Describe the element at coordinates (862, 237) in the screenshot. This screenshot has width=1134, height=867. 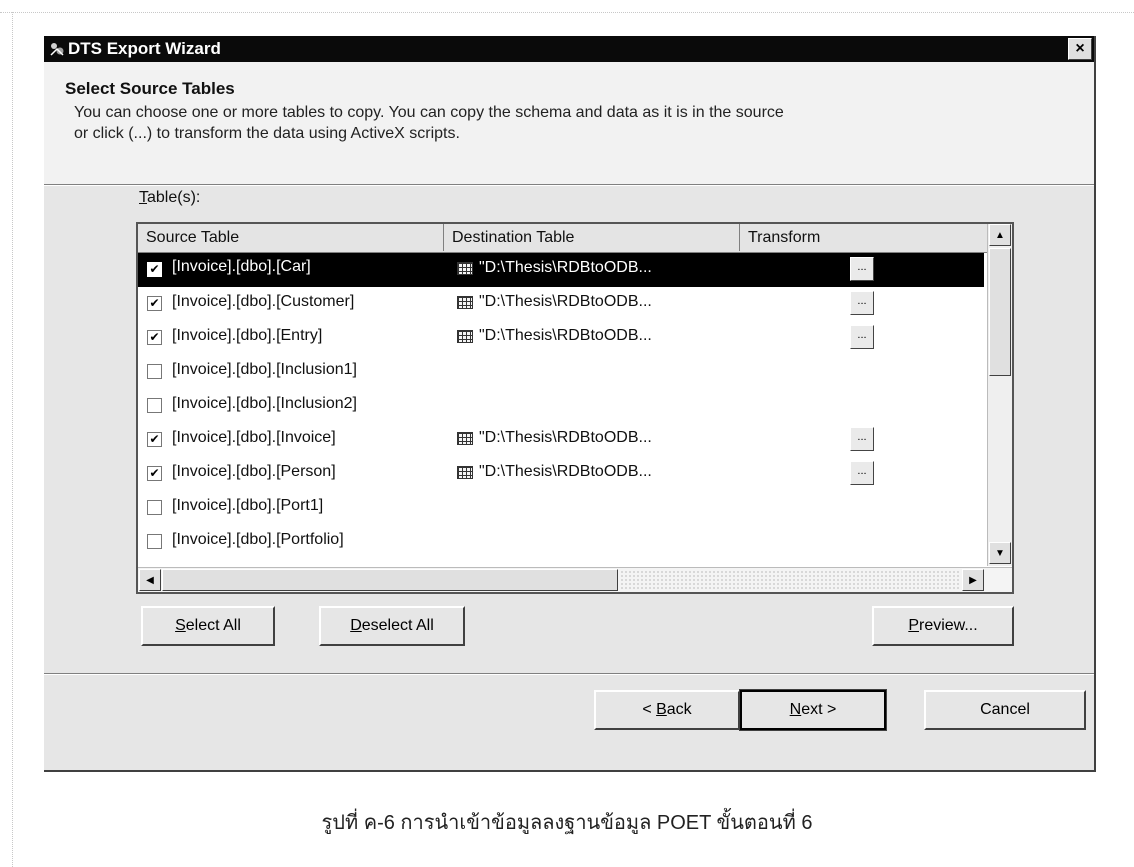
I see `column-header-transform: Transform` at that location.